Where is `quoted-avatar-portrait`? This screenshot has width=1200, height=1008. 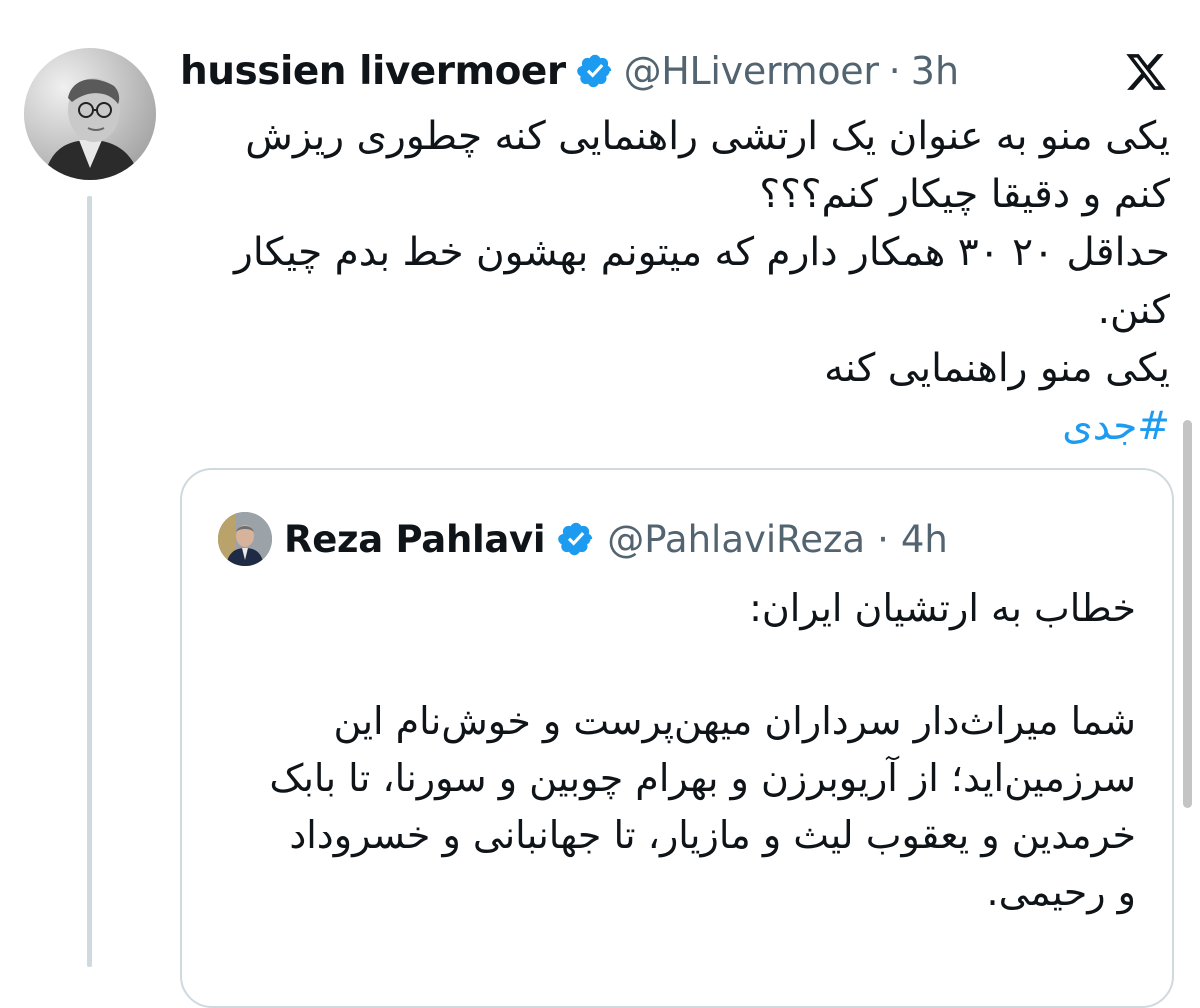
quoted-avatar-portrait is located at coordinates (245, 539).